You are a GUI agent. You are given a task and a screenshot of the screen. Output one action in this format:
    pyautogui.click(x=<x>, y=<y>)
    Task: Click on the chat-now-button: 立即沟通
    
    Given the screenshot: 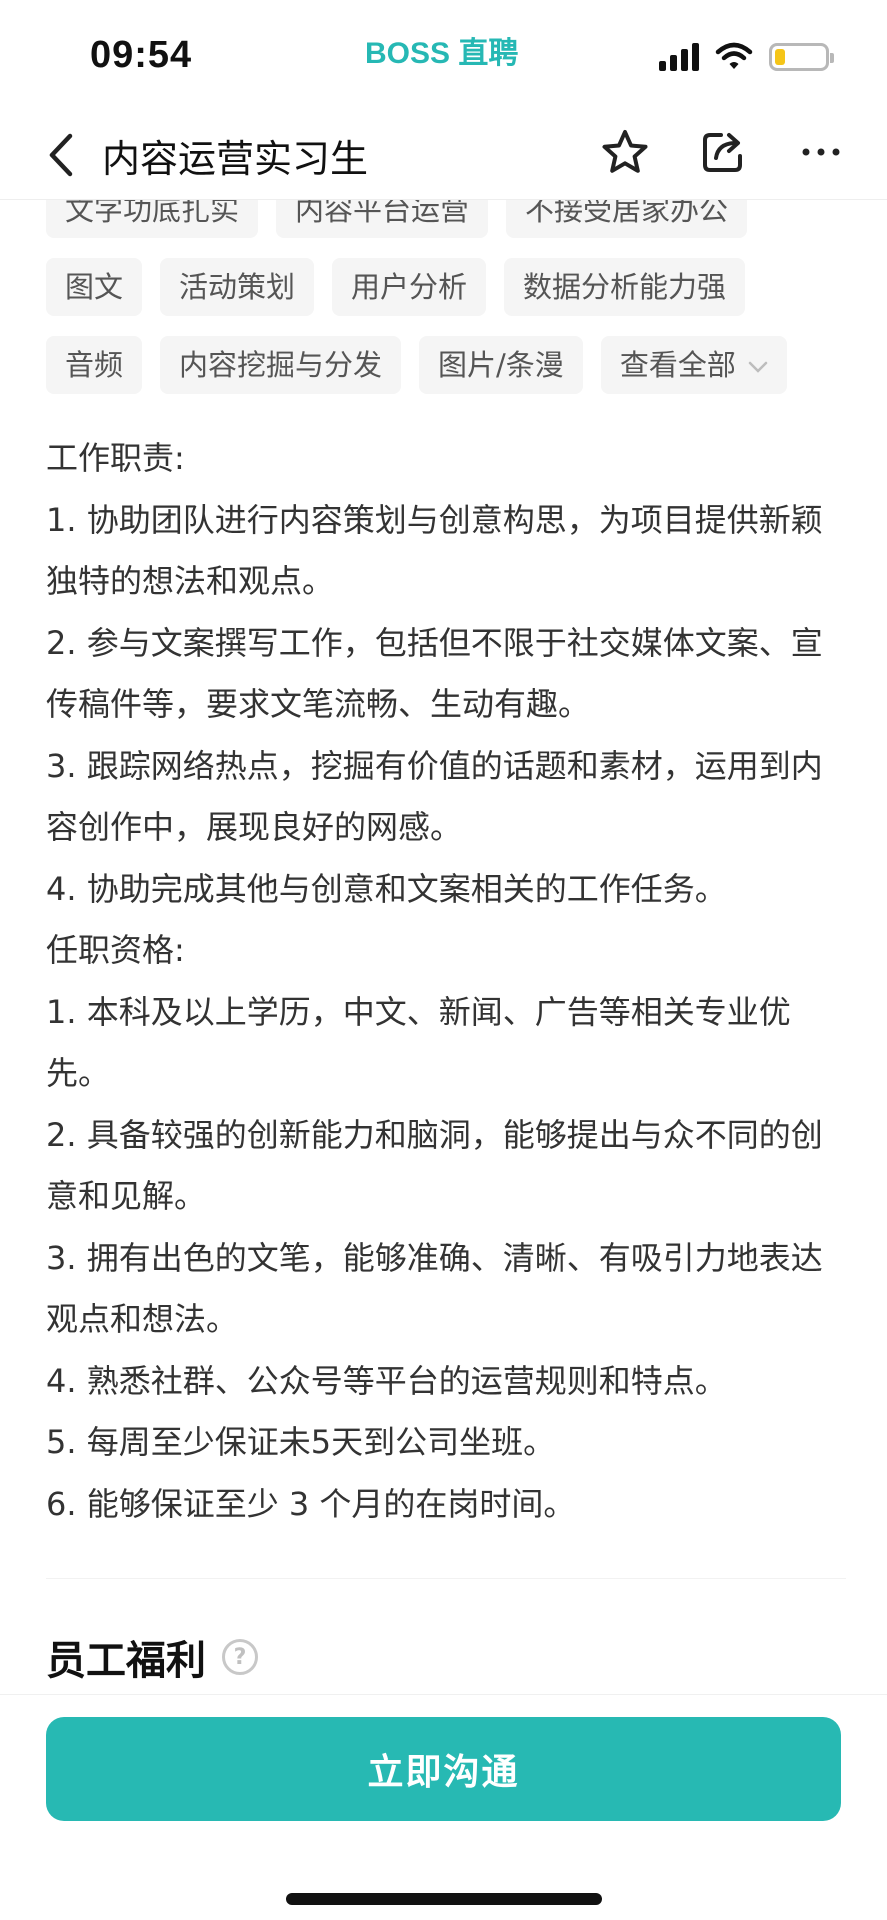 What is the action you would take?
    pyautogui.click(x=443, y=1769)
    